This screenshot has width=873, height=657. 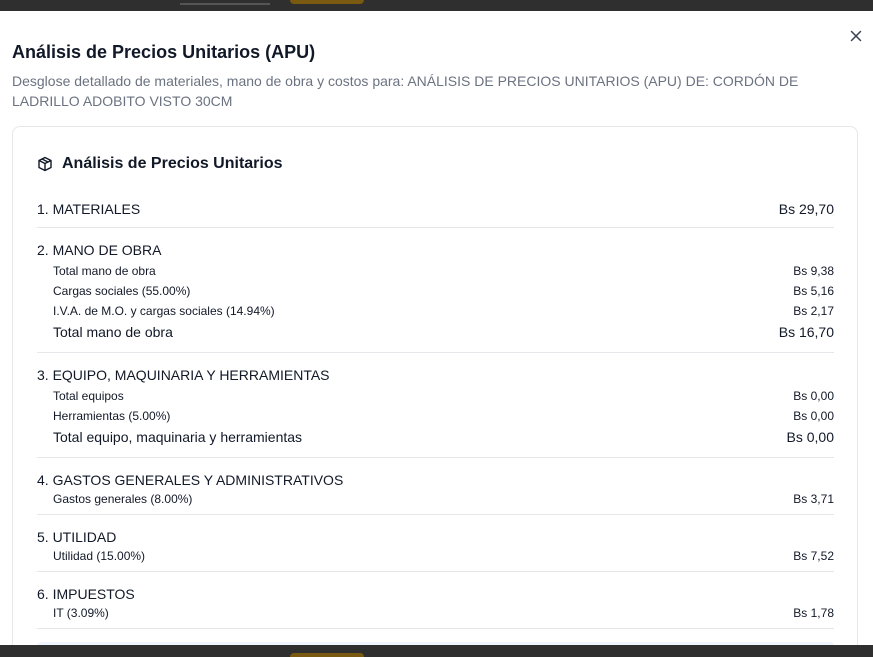 What do you see at coordinates (178, 437) in the screenshot?
I see `section-total-label: Total equipo, maquinaria y herramientas` at bounding box center [178, 437].